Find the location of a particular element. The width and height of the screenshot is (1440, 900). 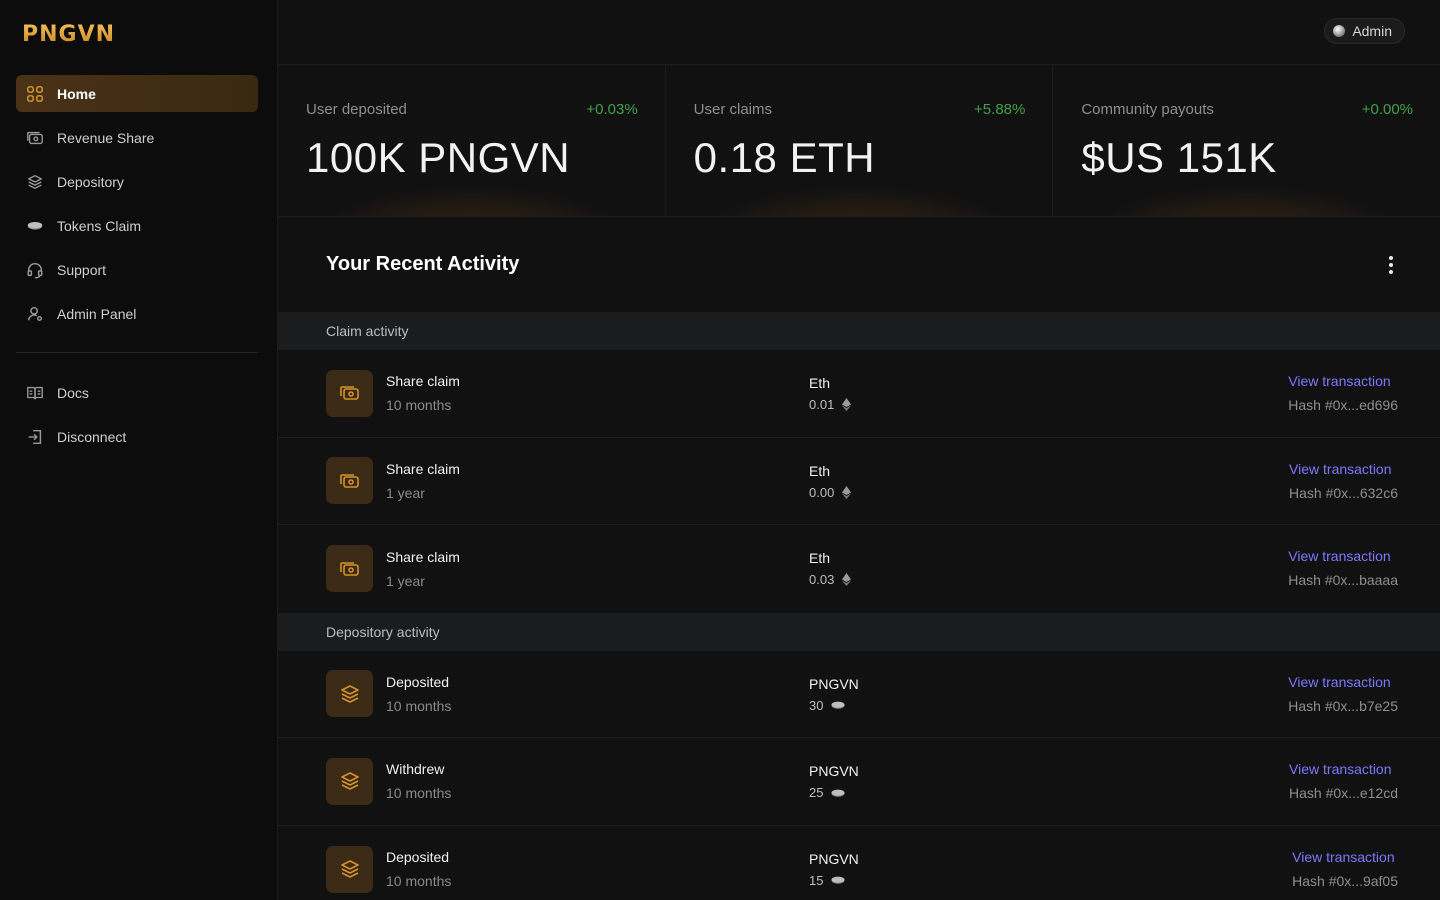

activity-title-text: Withdrew is located at coordinates (415, 769).